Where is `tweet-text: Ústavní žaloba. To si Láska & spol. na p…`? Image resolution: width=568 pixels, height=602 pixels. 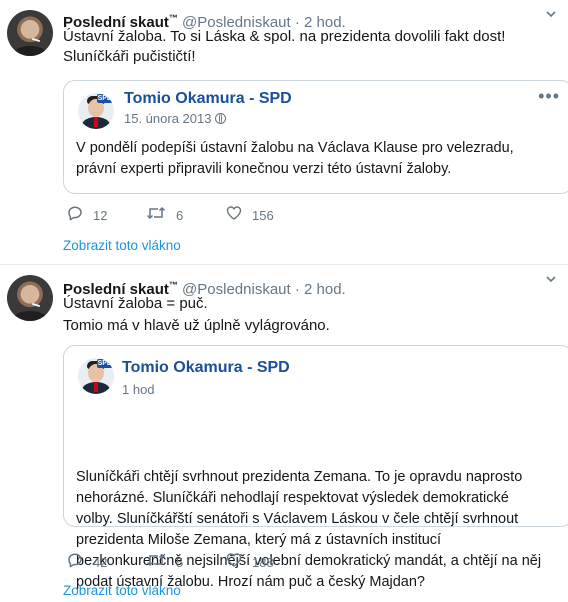
tweet-text: Ústavní žaloba. To si Láska & spol. na p… is located at coordinates (284, 46).